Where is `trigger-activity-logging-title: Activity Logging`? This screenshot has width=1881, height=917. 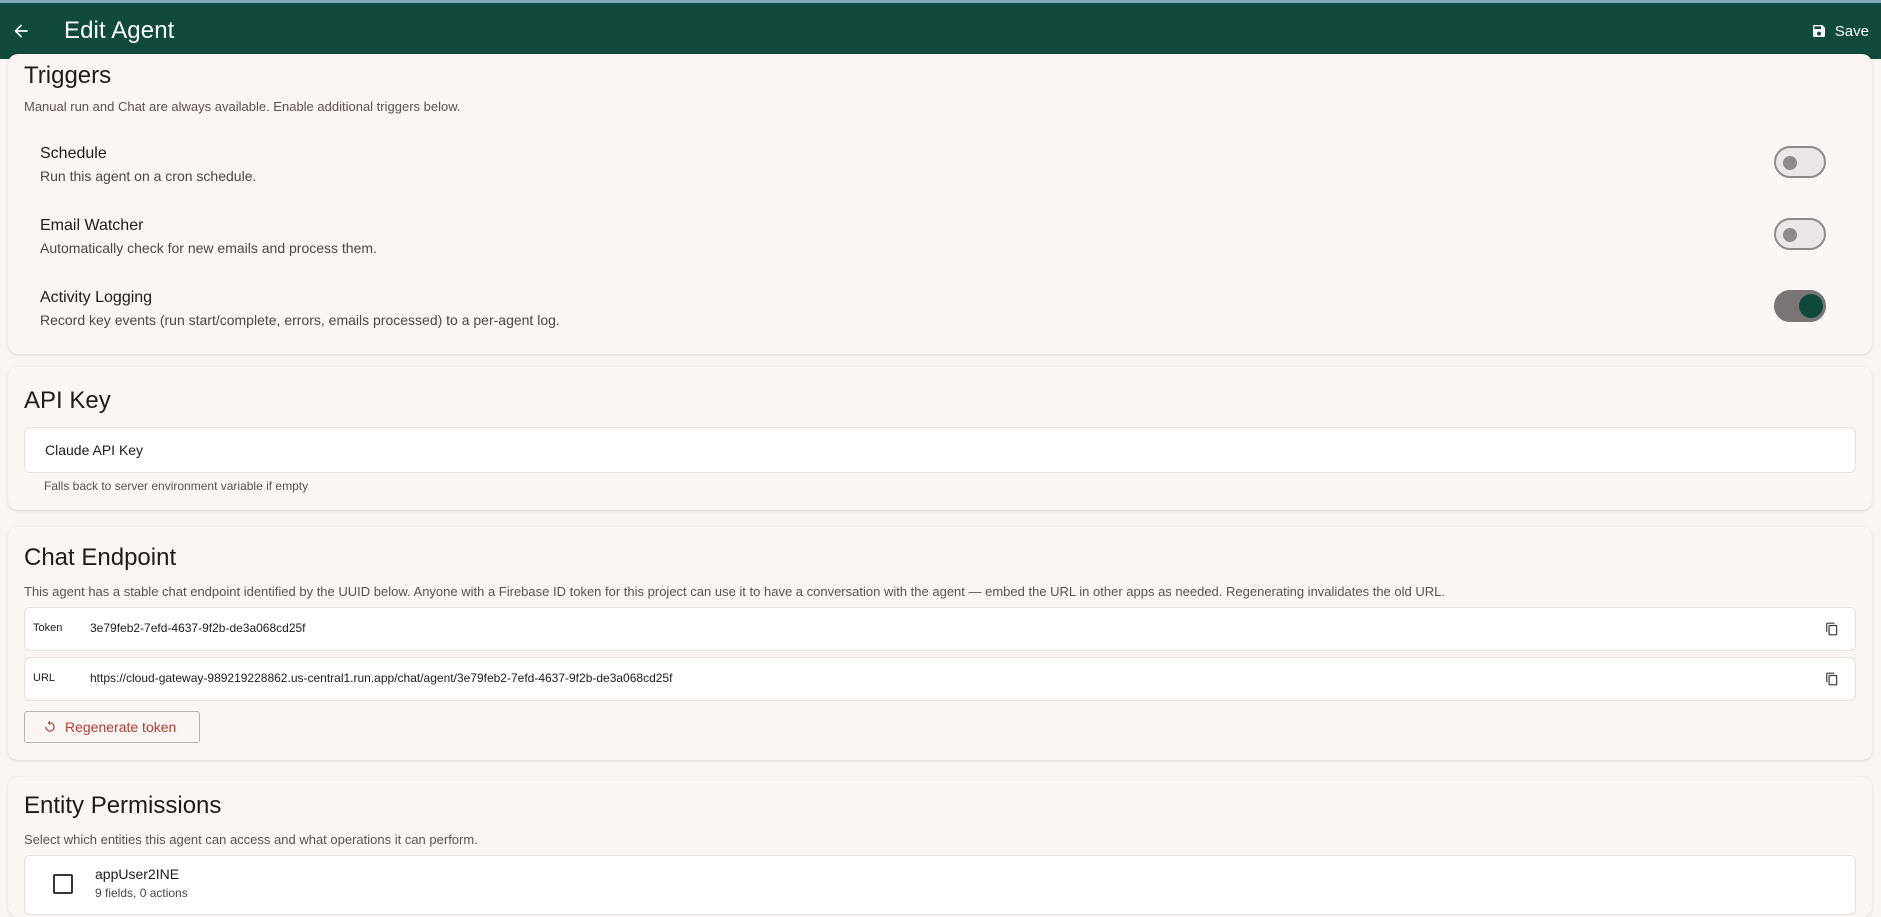
trigger-activity-logging-title: Activity Logging is located at coordinates (96, 297).